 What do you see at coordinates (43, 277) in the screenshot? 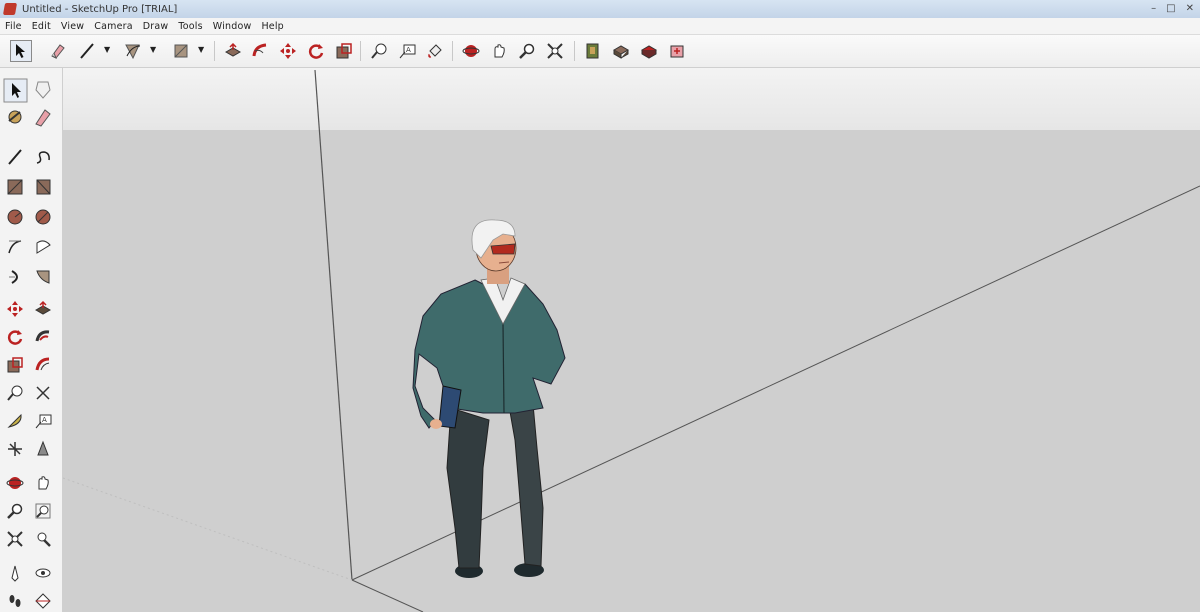
I see `three-point-arc-tool-left` at bounding box center [43, 277].